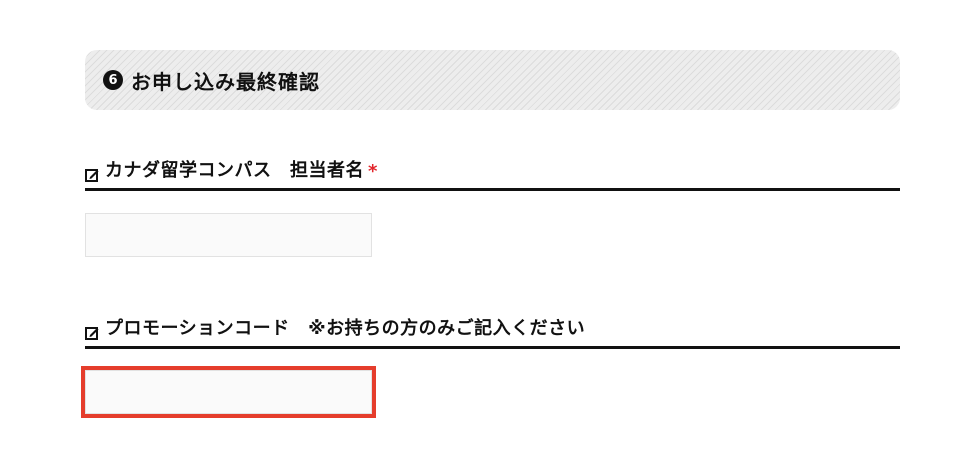 The image size is (980, 455). I want to click on promo-code-input, so click(228, 392).